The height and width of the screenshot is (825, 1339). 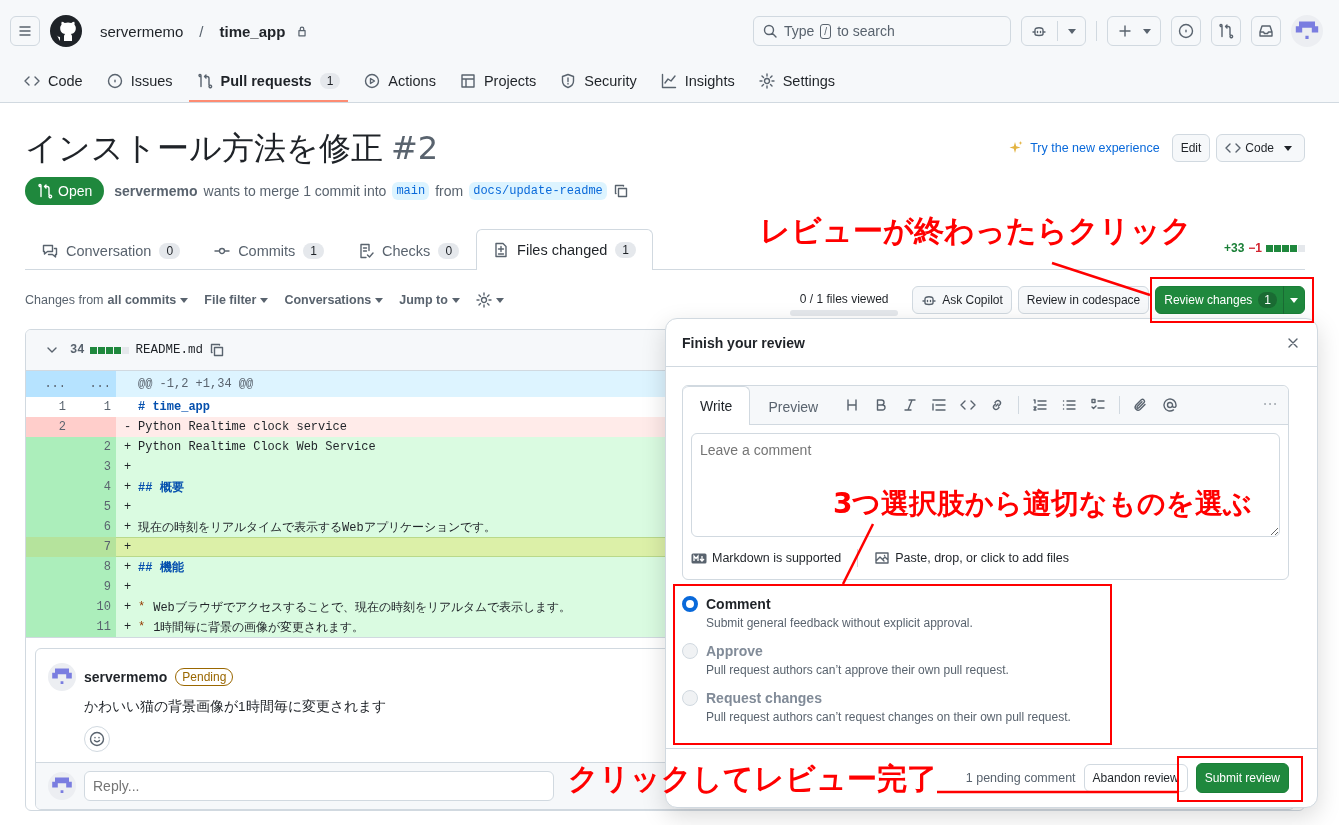 What do you see at coordinates (598, 82) in the screenshot?
I see `repo-nav-tab: Security` at bounding box center [598, 82].